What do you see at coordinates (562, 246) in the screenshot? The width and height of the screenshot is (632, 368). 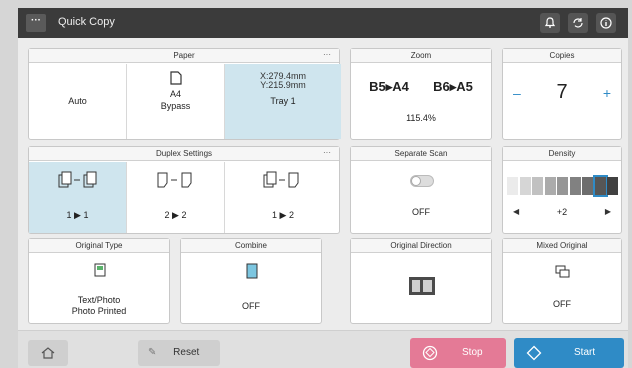 I see `mixed-original-title: Mixed Original` at bounding box center [562, 246].